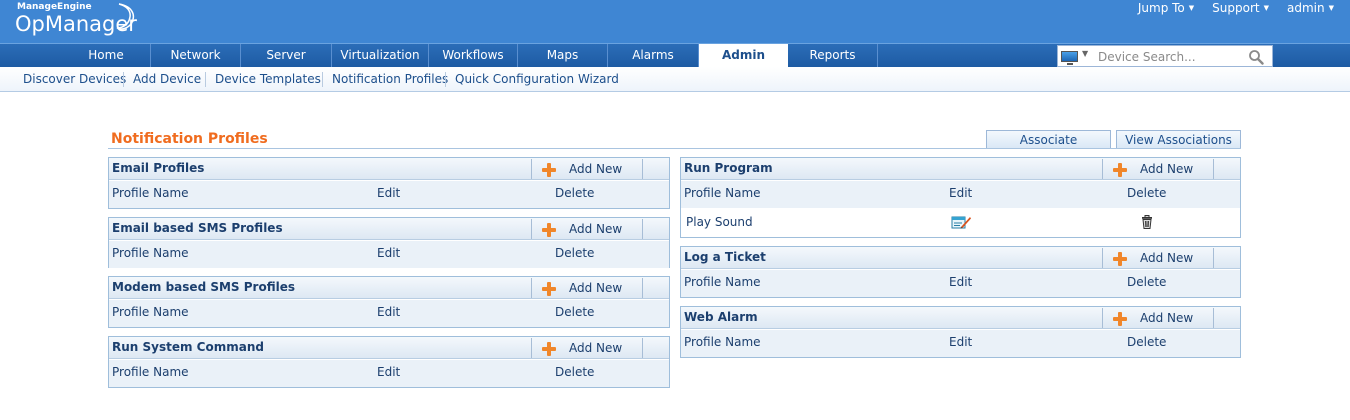 The image size is (1350, 420). What do you see at coordinates (167, 79) in the screenshot?
I see `subnav-add-device: Add Device` at bounding box center [167, 79].